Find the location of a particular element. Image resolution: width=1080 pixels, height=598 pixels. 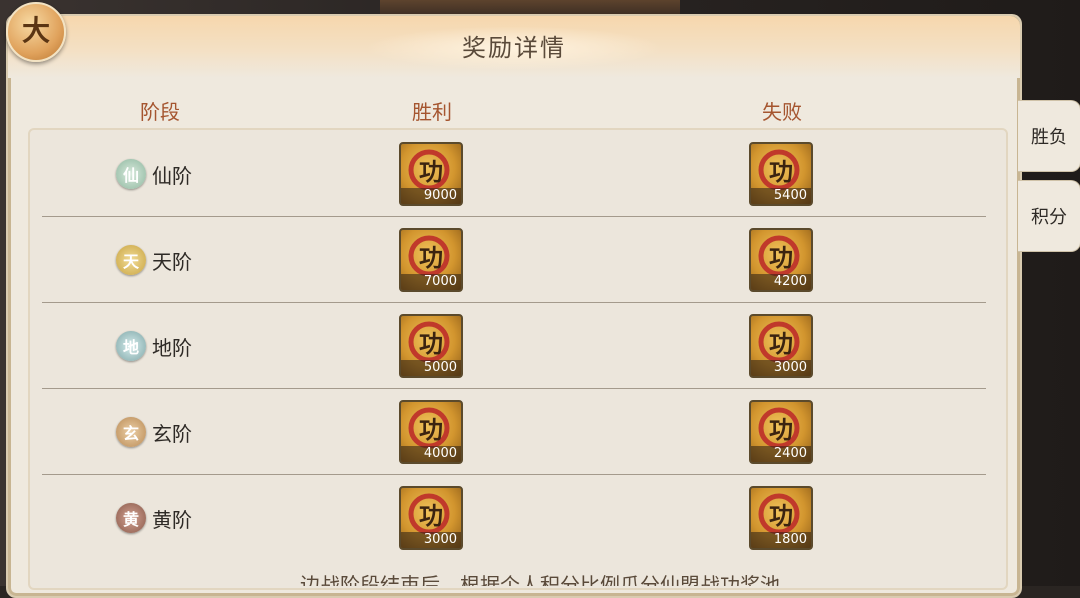

win-reward-amount: 5000 is located at coordinates (431, 368).